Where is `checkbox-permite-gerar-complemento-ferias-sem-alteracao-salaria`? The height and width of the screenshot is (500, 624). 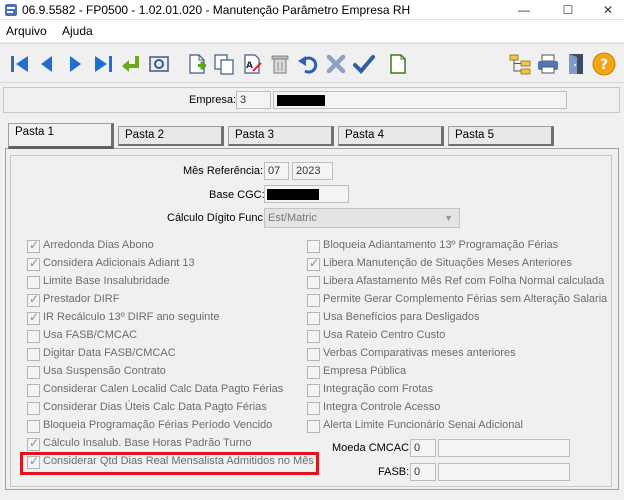 checkbox-permite-gerar-complemento-ferias-sem-alteracao-salaria is located at coordinates (313, 300).